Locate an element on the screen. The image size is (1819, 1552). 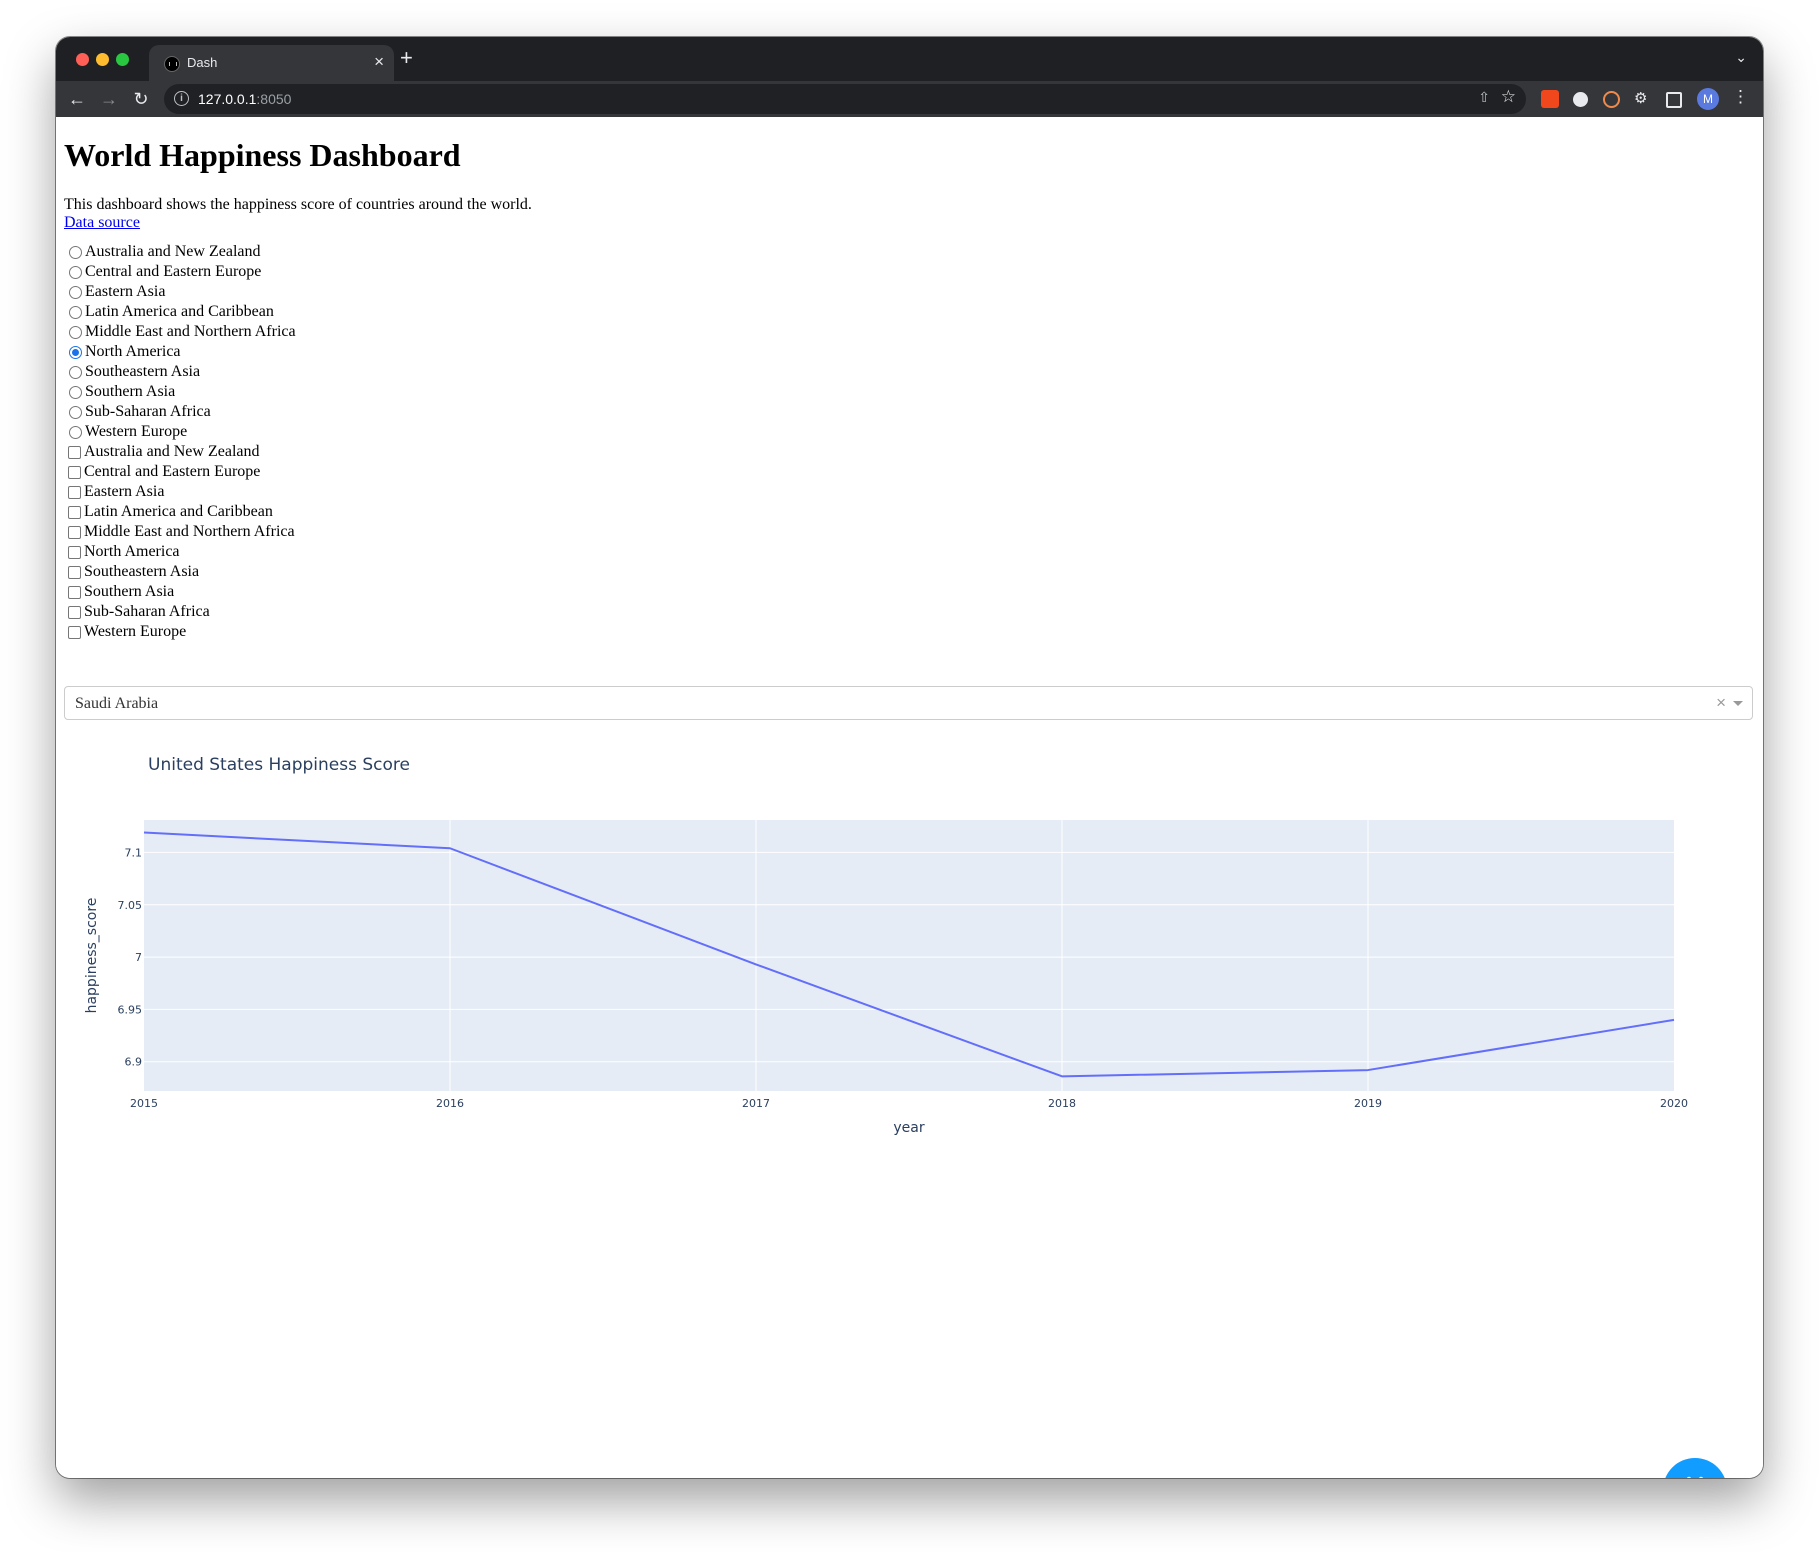
y-tick-label: 7.1 is located at coordinates (134, 852).